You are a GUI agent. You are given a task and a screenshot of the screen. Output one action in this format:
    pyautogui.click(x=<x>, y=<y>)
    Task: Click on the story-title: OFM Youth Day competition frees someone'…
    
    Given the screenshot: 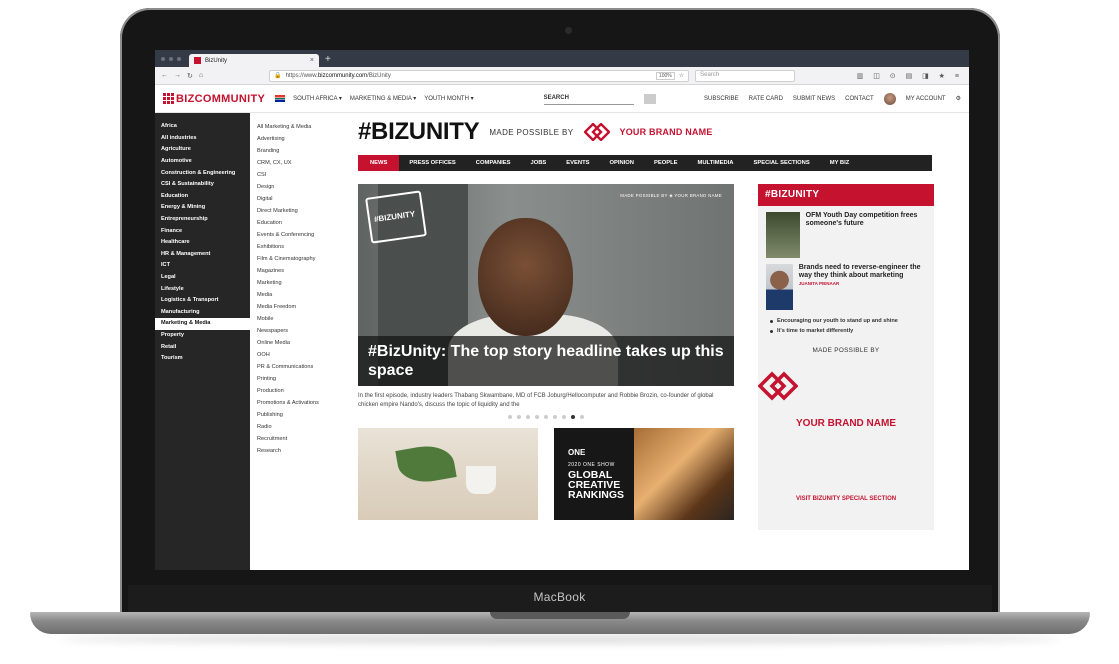 What is the action you would take?
    pyautogui.click(x=866, y=235)
    